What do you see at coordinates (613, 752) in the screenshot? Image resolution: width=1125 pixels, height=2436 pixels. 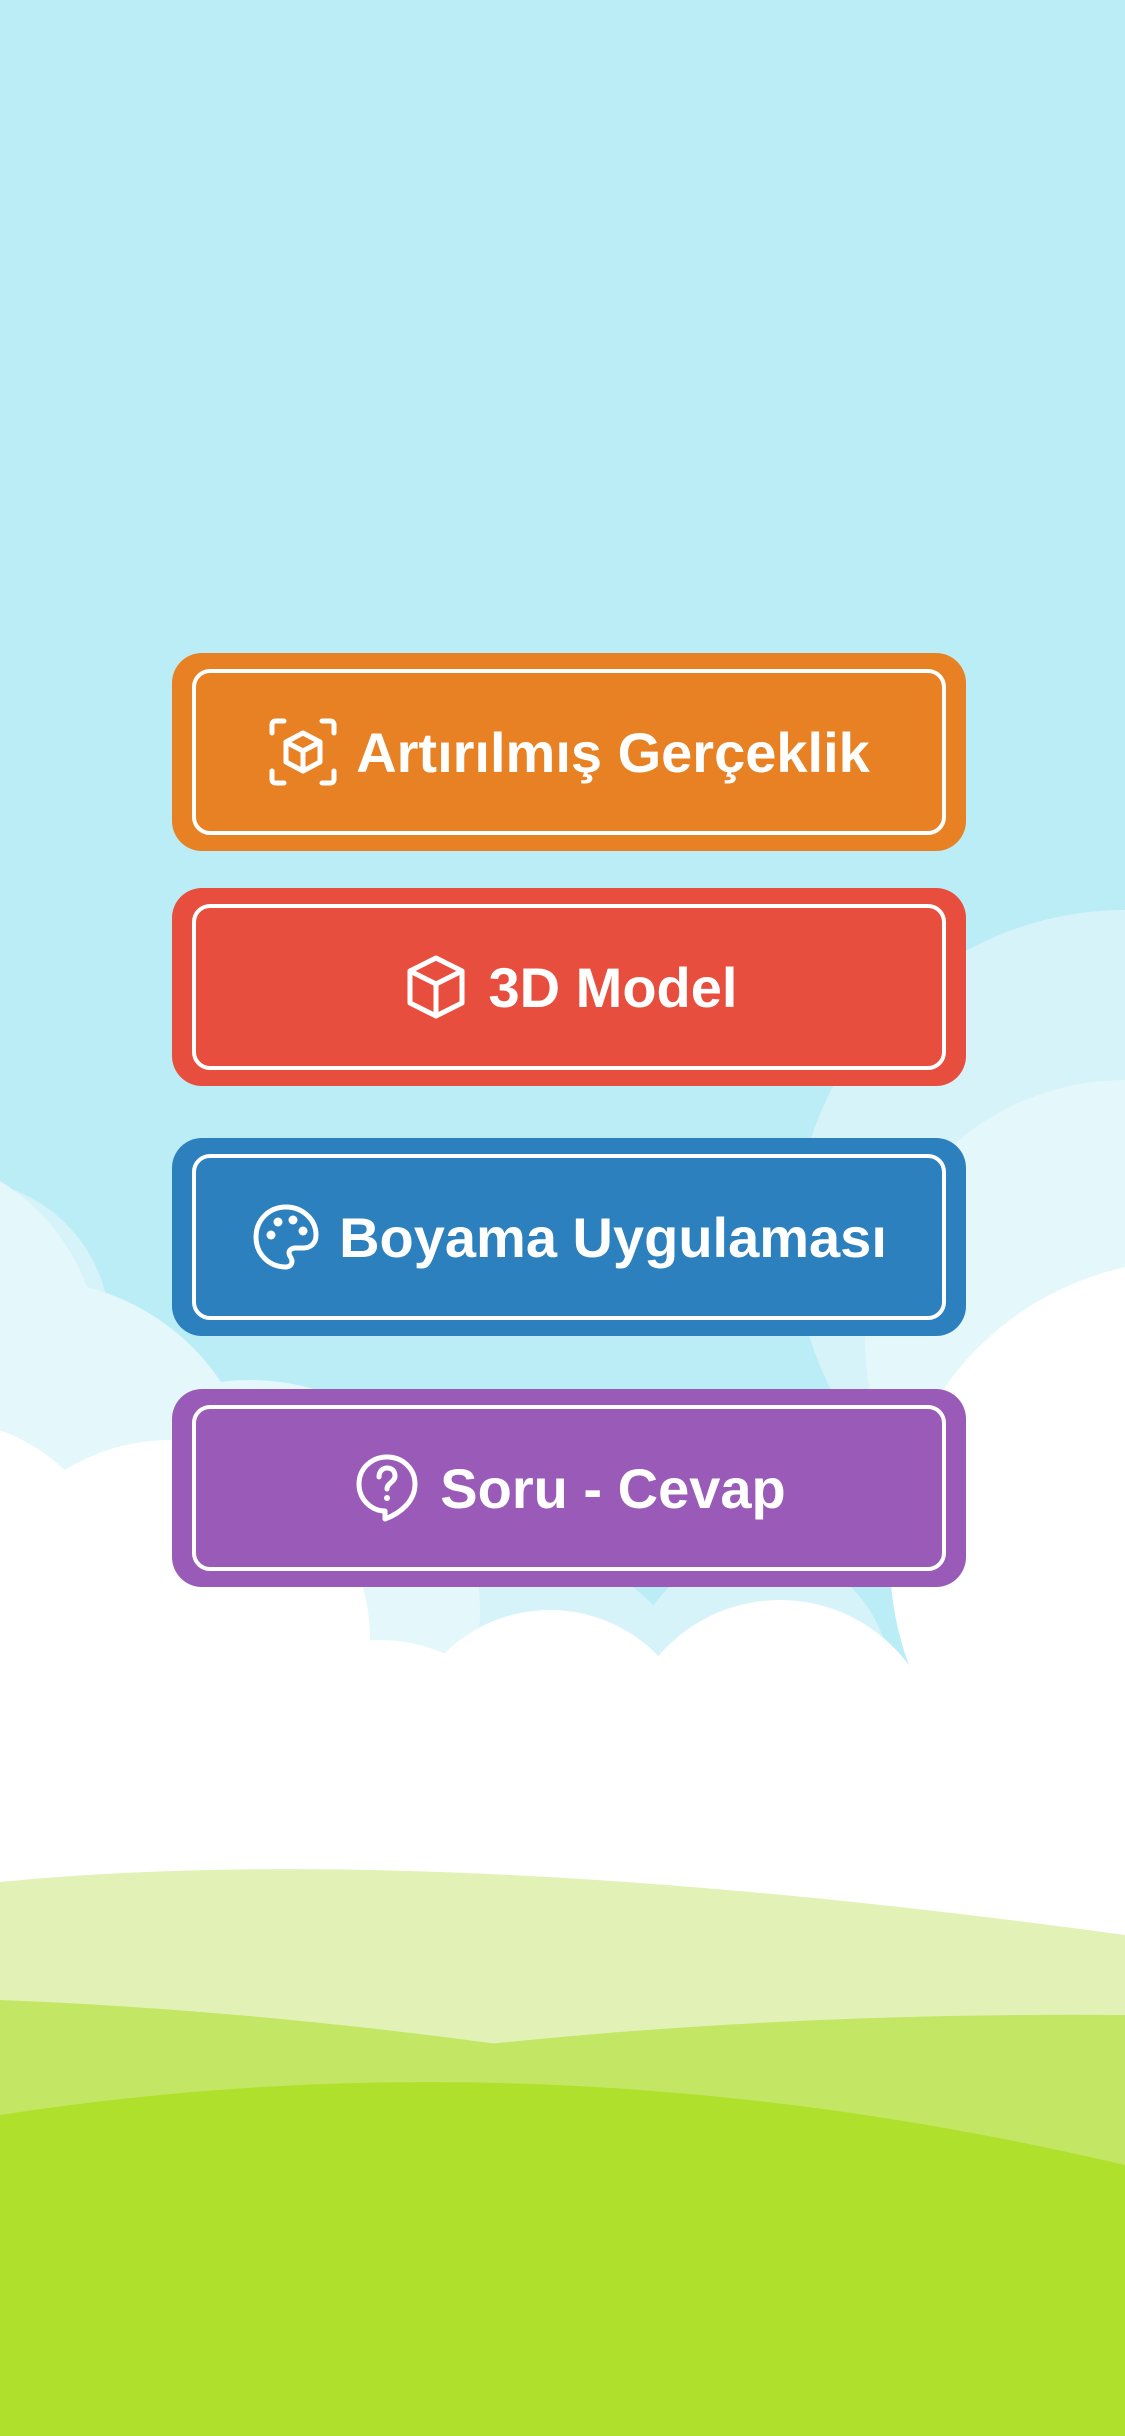 I see `augmented-reality-label: Artırılmış Gerçeklik` at bounding box center [613, 752].